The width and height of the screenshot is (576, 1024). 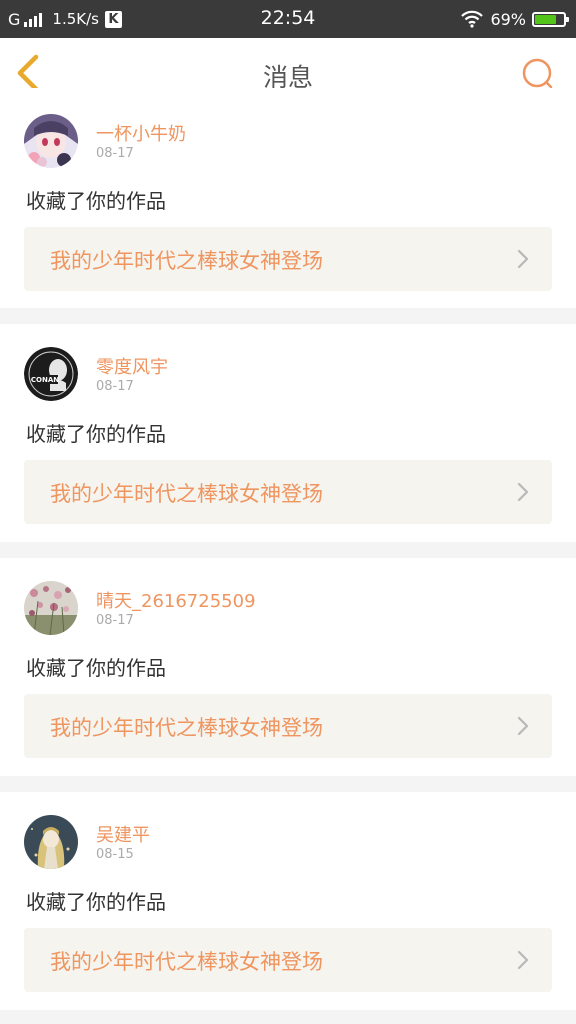 I want to click on anime-girl-avatar, so click(x=51, y=141).